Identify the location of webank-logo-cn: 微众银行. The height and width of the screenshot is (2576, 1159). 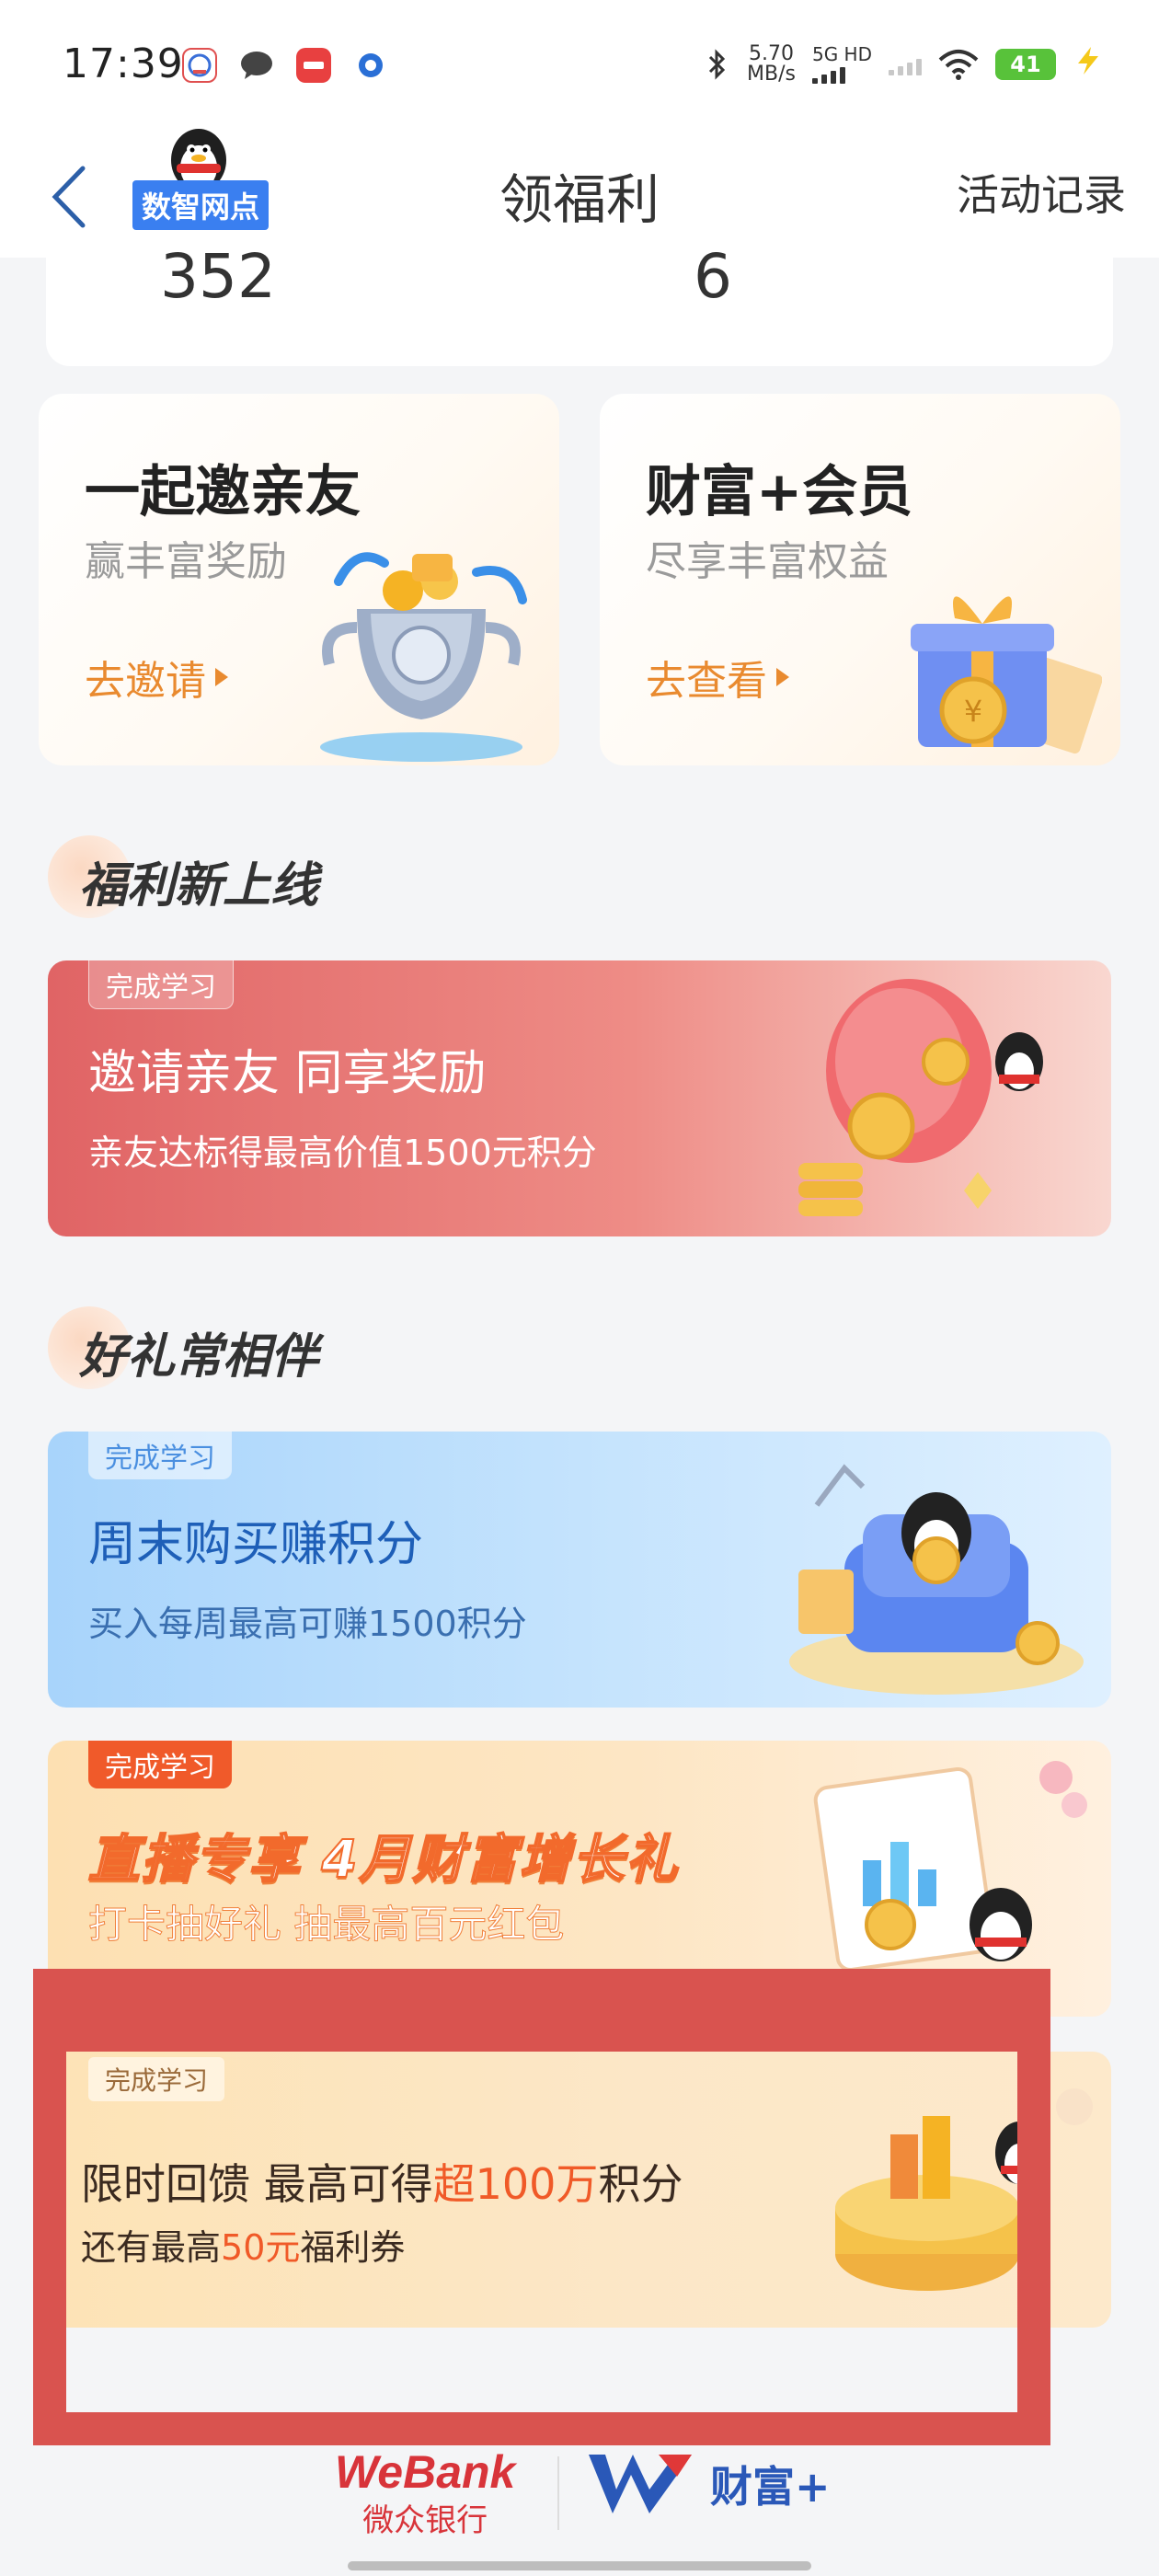
(425, 2520).